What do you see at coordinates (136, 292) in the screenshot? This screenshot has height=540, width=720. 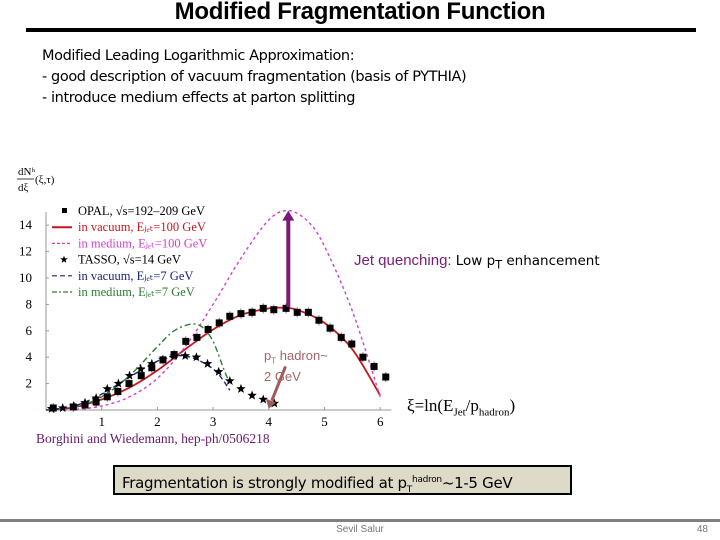 I see `legend-label: in medium, Eⱼₑₜ=7 GeV` at bounding box center [136, 292].